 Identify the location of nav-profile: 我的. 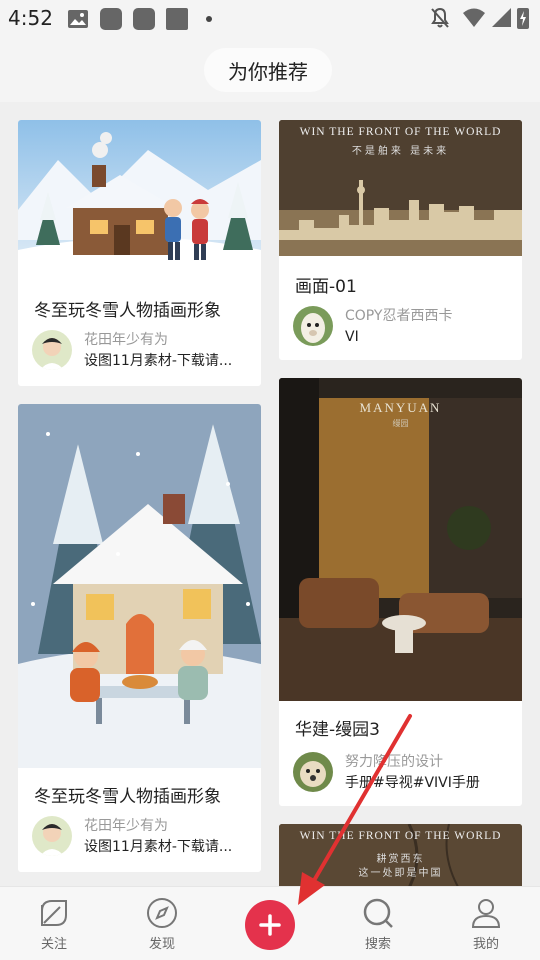
(486, 924).